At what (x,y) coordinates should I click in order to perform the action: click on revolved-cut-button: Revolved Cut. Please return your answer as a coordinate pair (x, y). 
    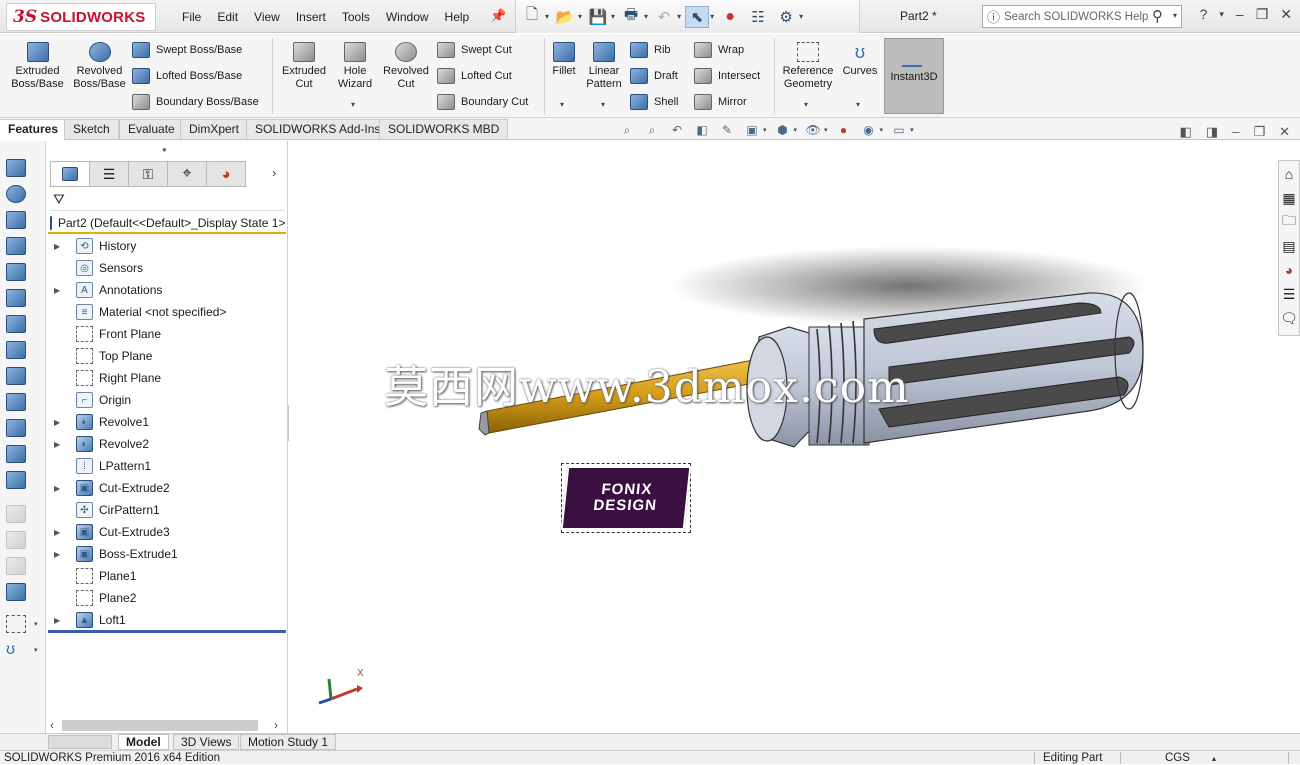
    Looking at the image, I should click on (406, 66).